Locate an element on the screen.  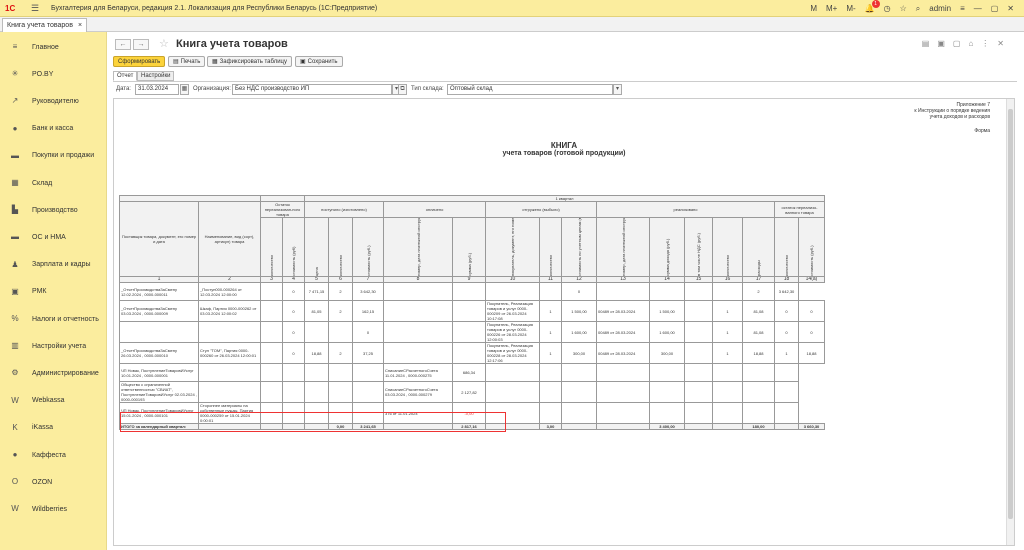
sidebar-item-16: O OZON is located at coordinates (53, 482).